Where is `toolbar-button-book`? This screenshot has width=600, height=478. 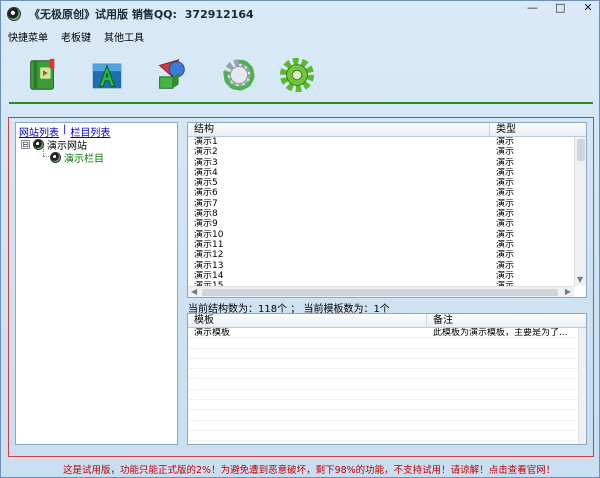 toolbar-button-book is located at coordinates (43, 75).